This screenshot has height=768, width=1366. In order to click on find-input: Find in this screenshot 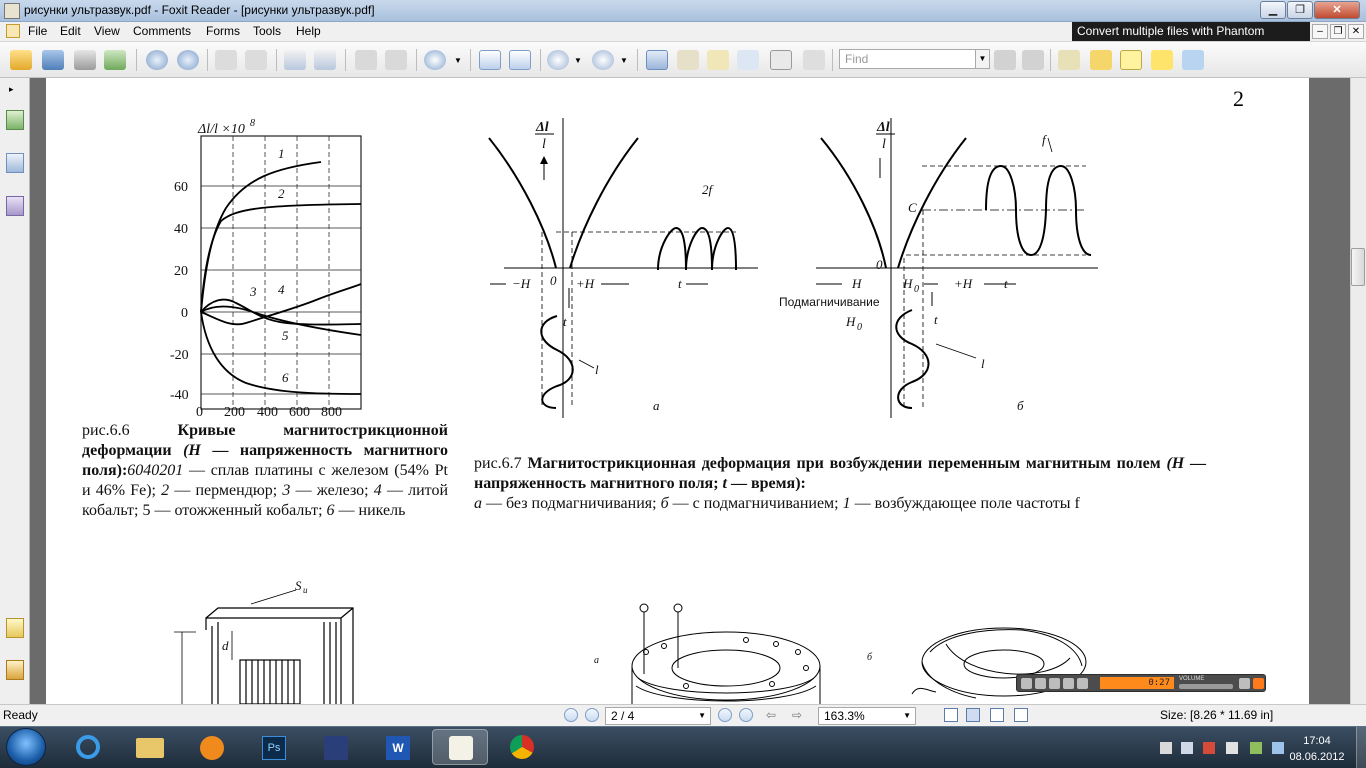, I will do `click(907, 59)`.